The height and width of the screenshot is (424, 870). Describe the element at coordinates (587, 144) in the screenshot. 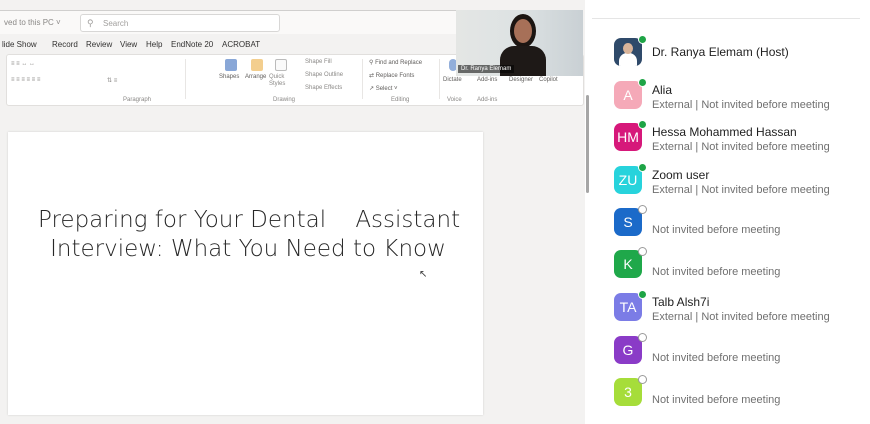

I see `scrollbar-thumb` at that location.